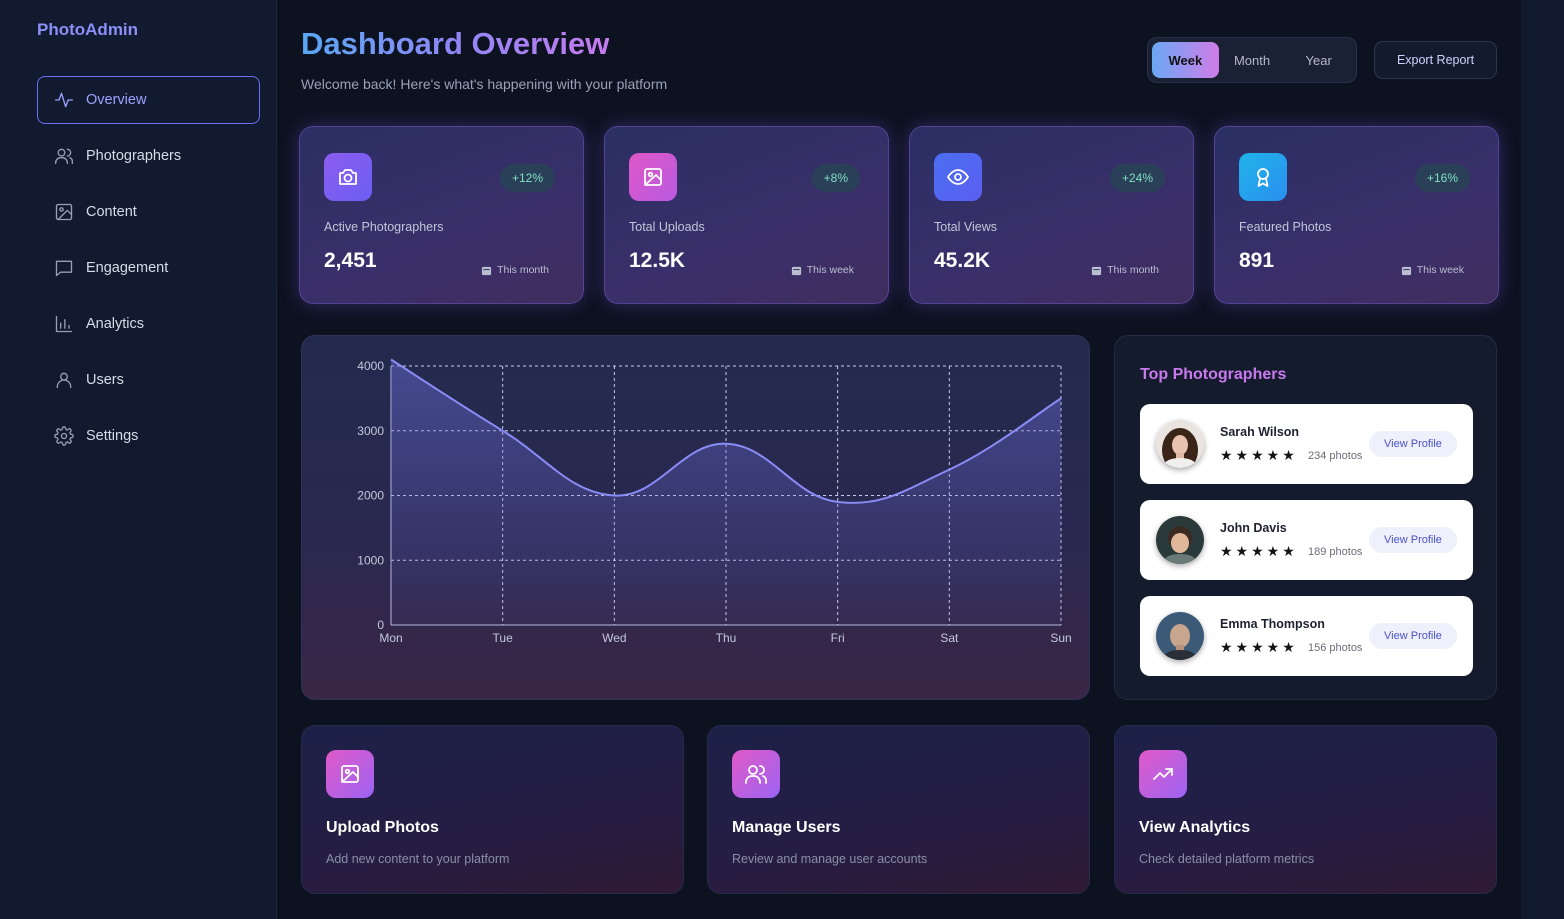 Image resolution: width=1564 pixels, height=919 pixels. Describe the element at coordinates (148, 436) in the screenshot. I see `sidebar-item-settings: Settings` at that location.